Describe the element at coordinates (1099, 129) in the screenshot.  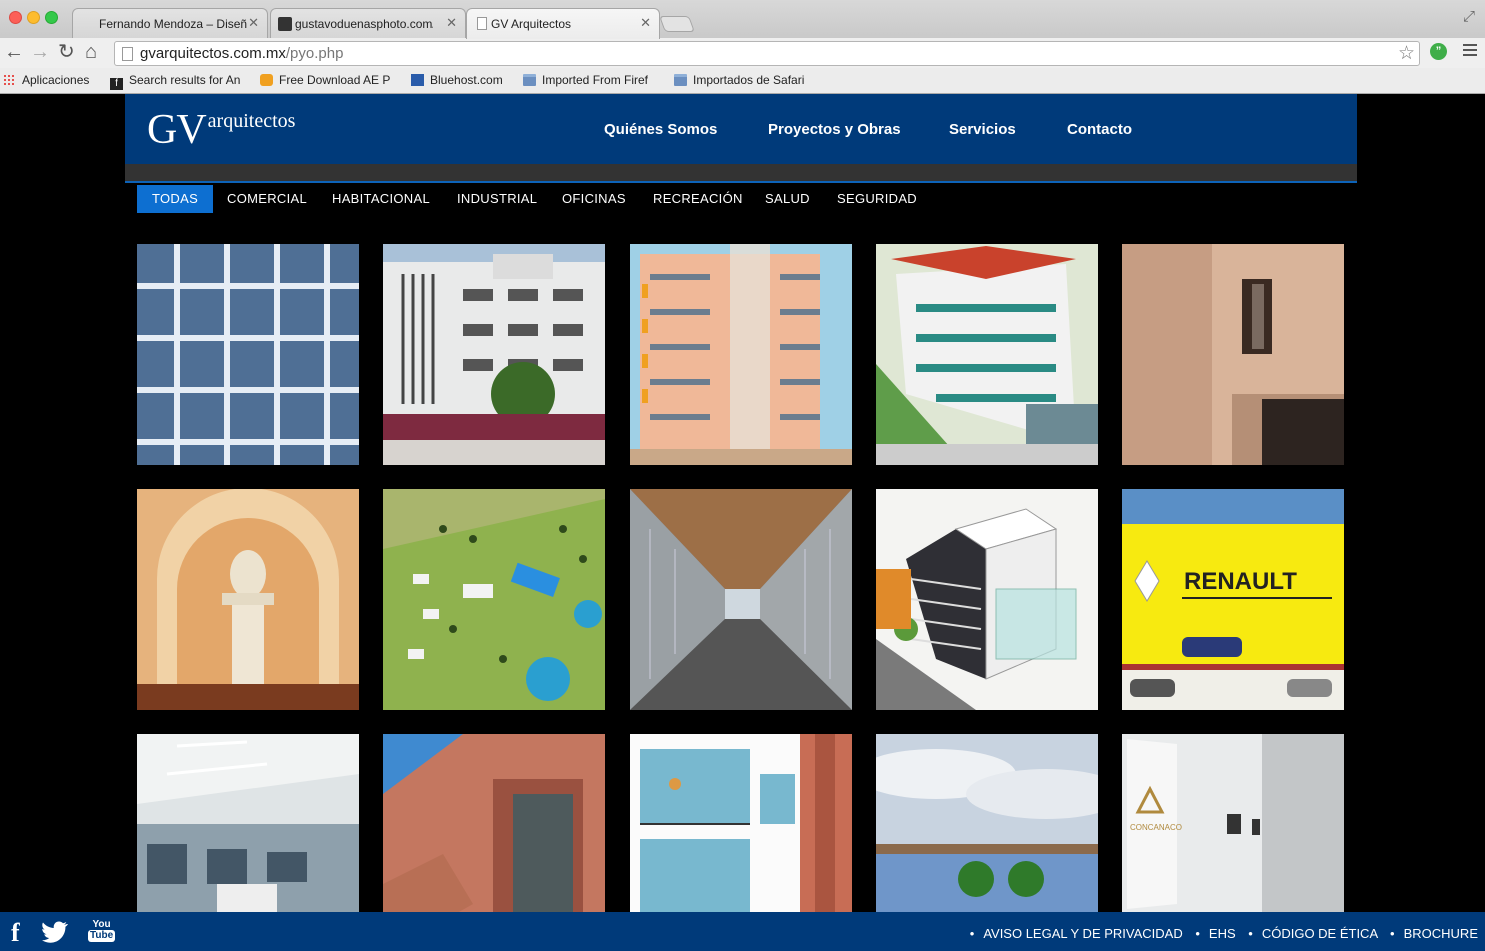
I see `nav-contacto: Contacto` at that location.